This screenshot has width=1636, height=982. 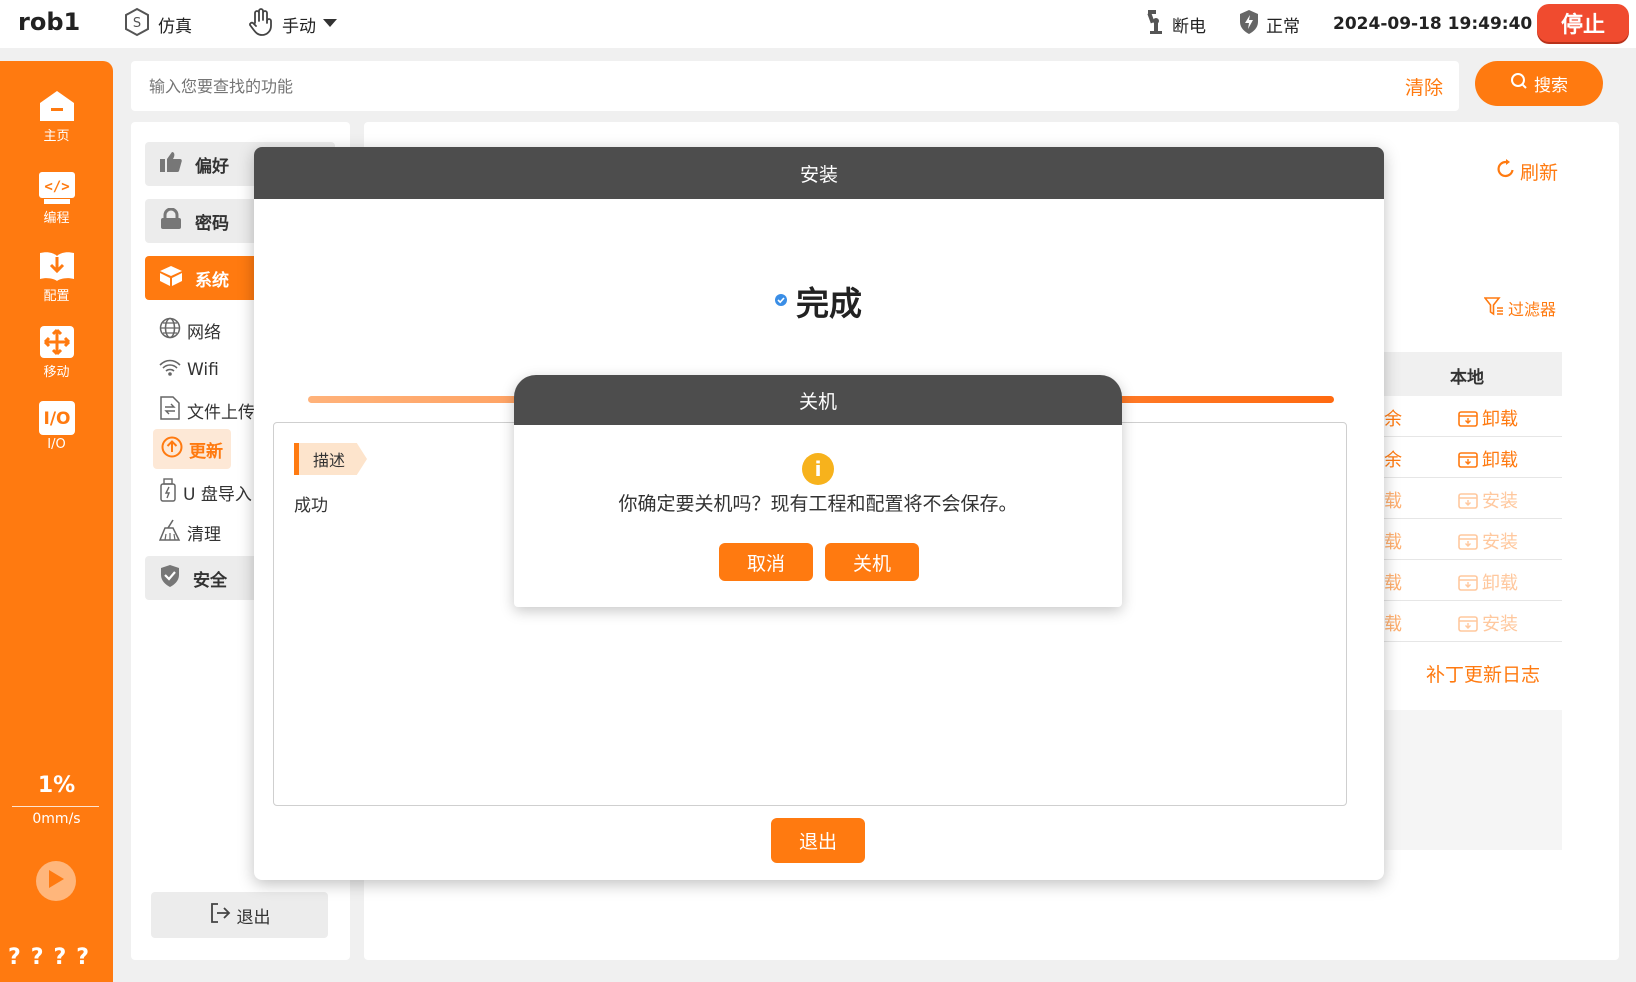 I want to click on category-safety-label: 安全, so click(x=210, y=580).